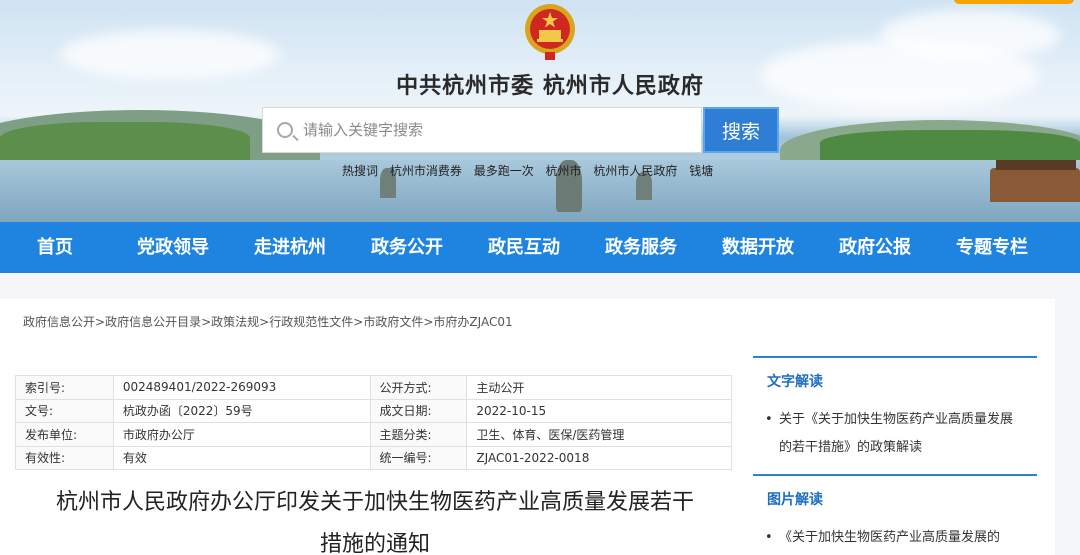  What do you see at coordinates (285, 130) in the screenshot?
I see `search-icon` at bounding box center [285, 130].